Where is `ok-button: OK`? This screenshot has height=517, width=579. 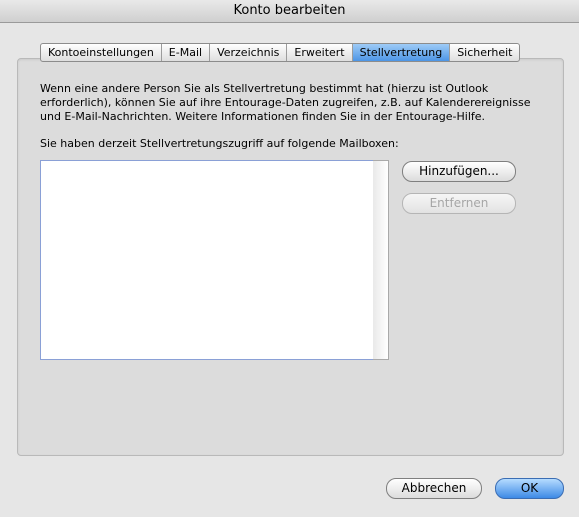 ok-button: OK is located at coordinates (529, 488).